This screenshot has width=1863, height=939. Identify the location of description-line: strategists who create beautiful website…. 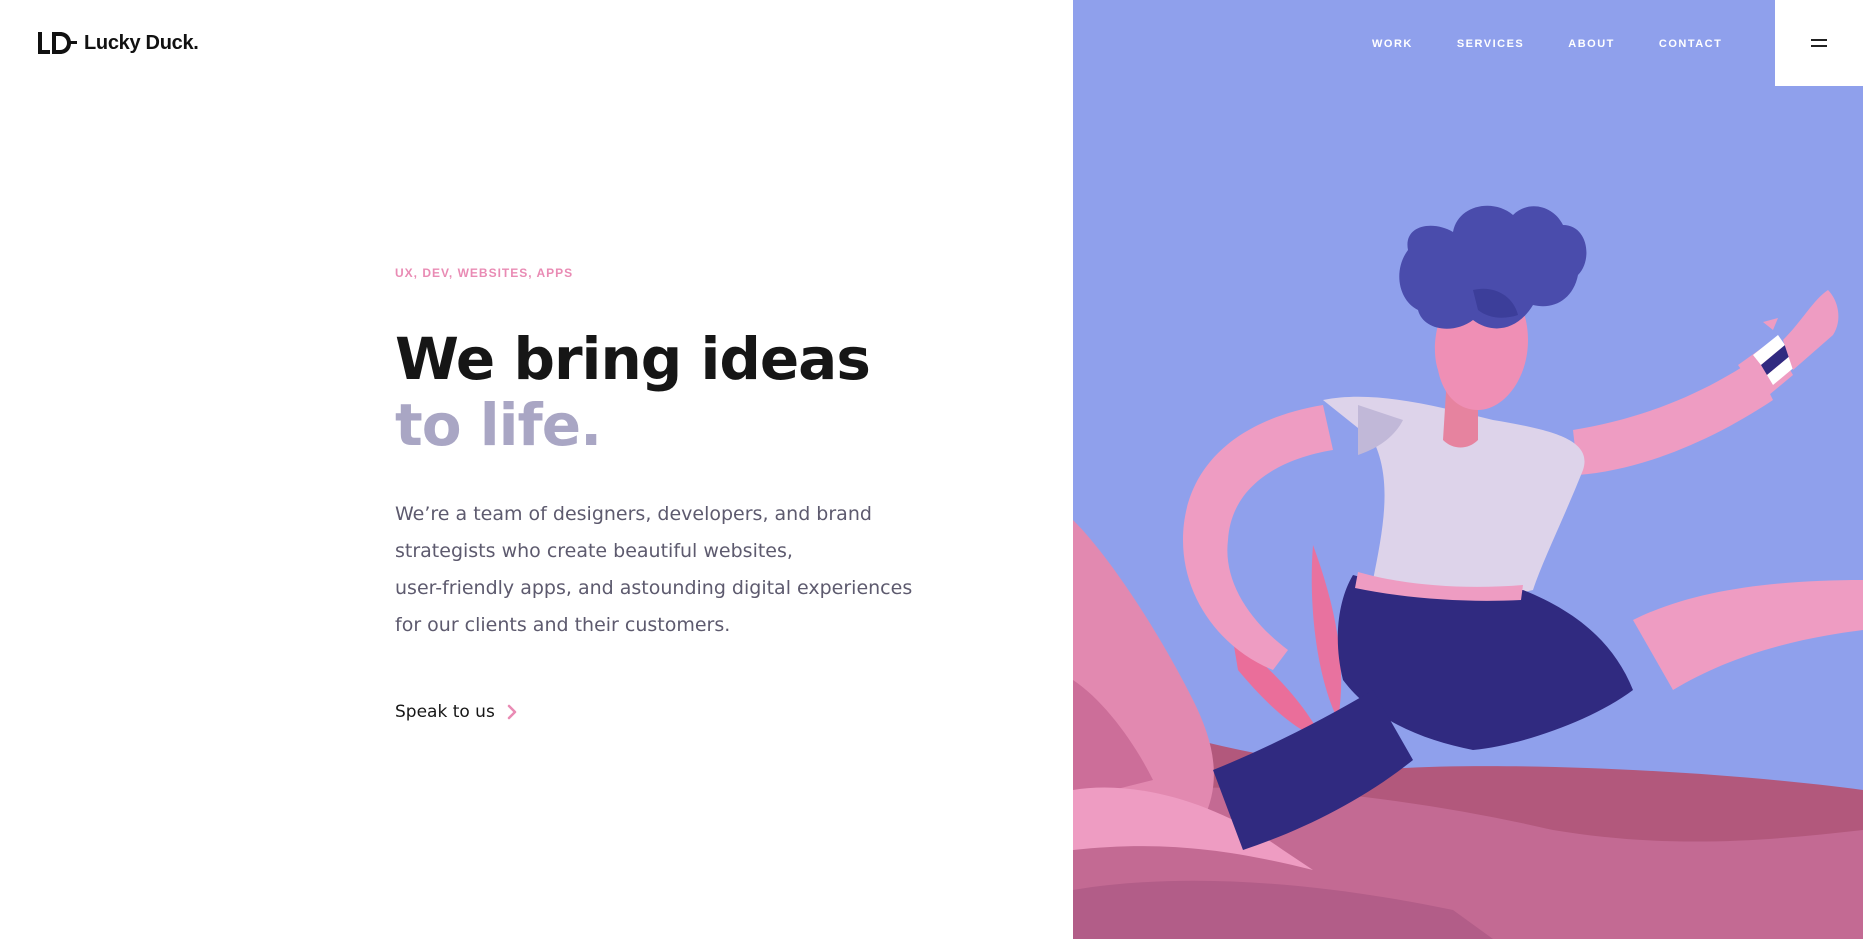
(594, 551).